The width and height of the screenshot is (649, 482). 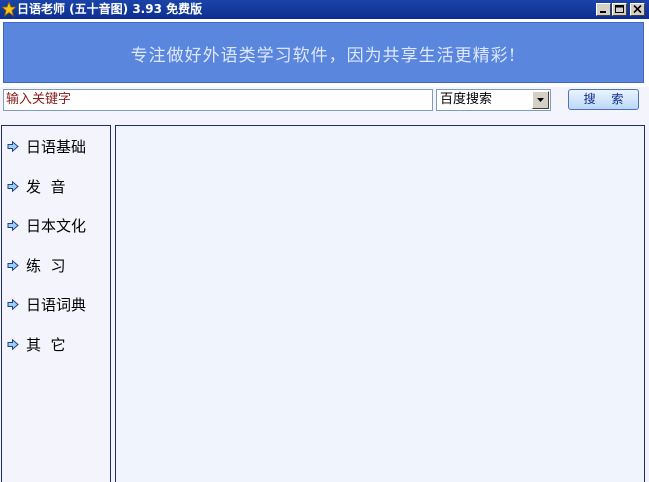 What do you see at coordinates (323, 56) in the screenshot?
I see `banner-slogan: 专注做好外语类学习软件，因为共享生活更精彩!` at bounding box center [323, 56].